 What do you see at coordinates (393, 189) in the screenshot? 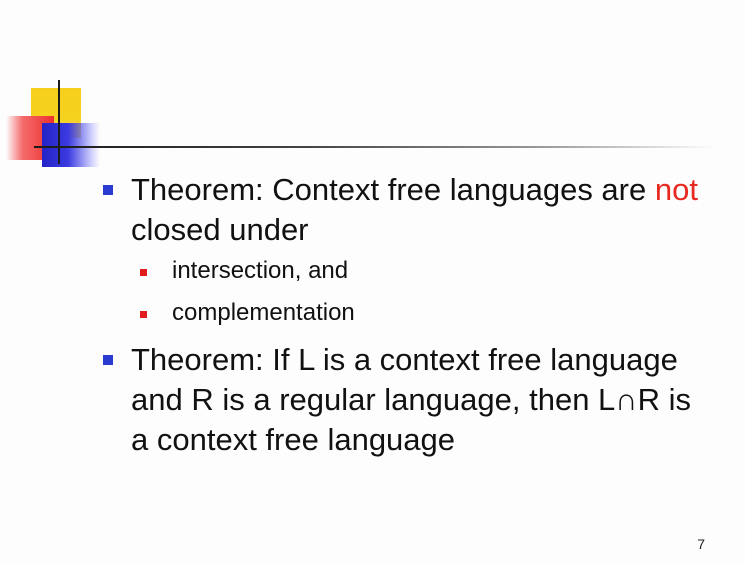
I see `bullet-1-text-before: Theorem: Context free languages are` at bounding box center [393, 189].